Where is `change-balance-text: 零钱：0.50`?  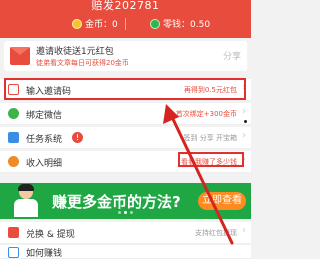 change-balance-text: 零钱：0.50 is located at coordinates (187, 25).